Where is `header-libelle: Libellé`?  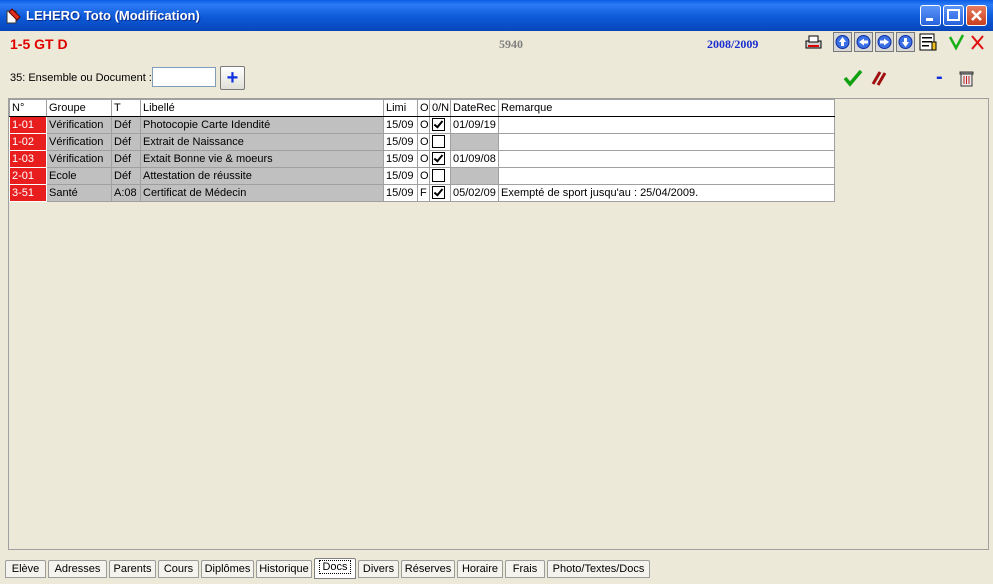
header-libelle: Libellé is located at coordinates (262, 108).